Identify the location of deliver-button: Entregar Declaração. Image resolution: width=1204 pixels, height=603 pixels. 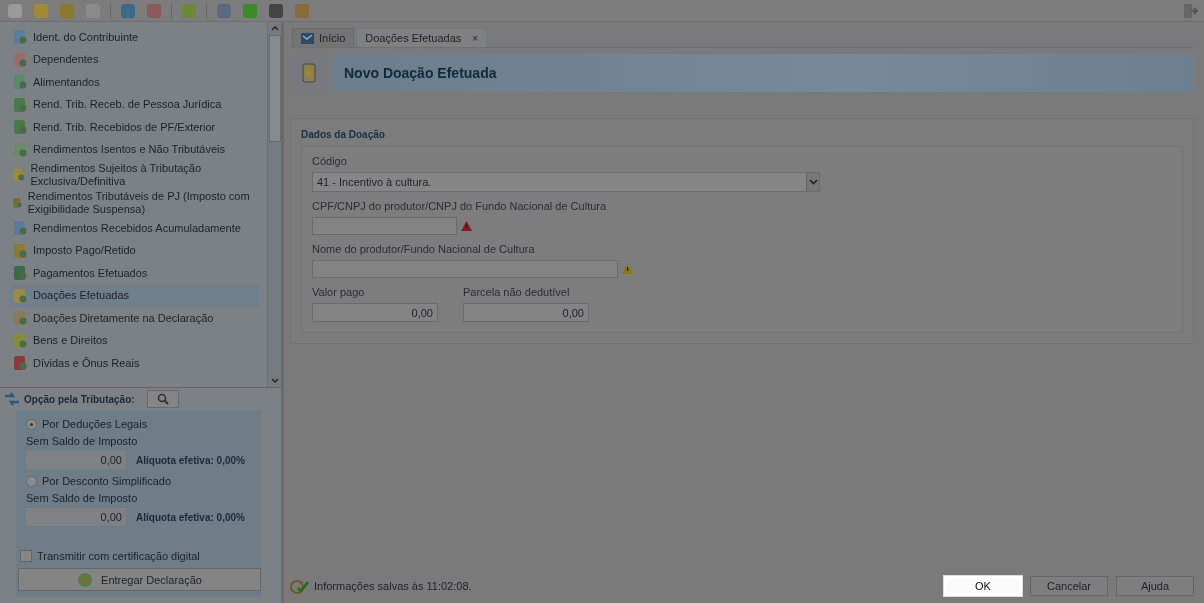
(139, 579).